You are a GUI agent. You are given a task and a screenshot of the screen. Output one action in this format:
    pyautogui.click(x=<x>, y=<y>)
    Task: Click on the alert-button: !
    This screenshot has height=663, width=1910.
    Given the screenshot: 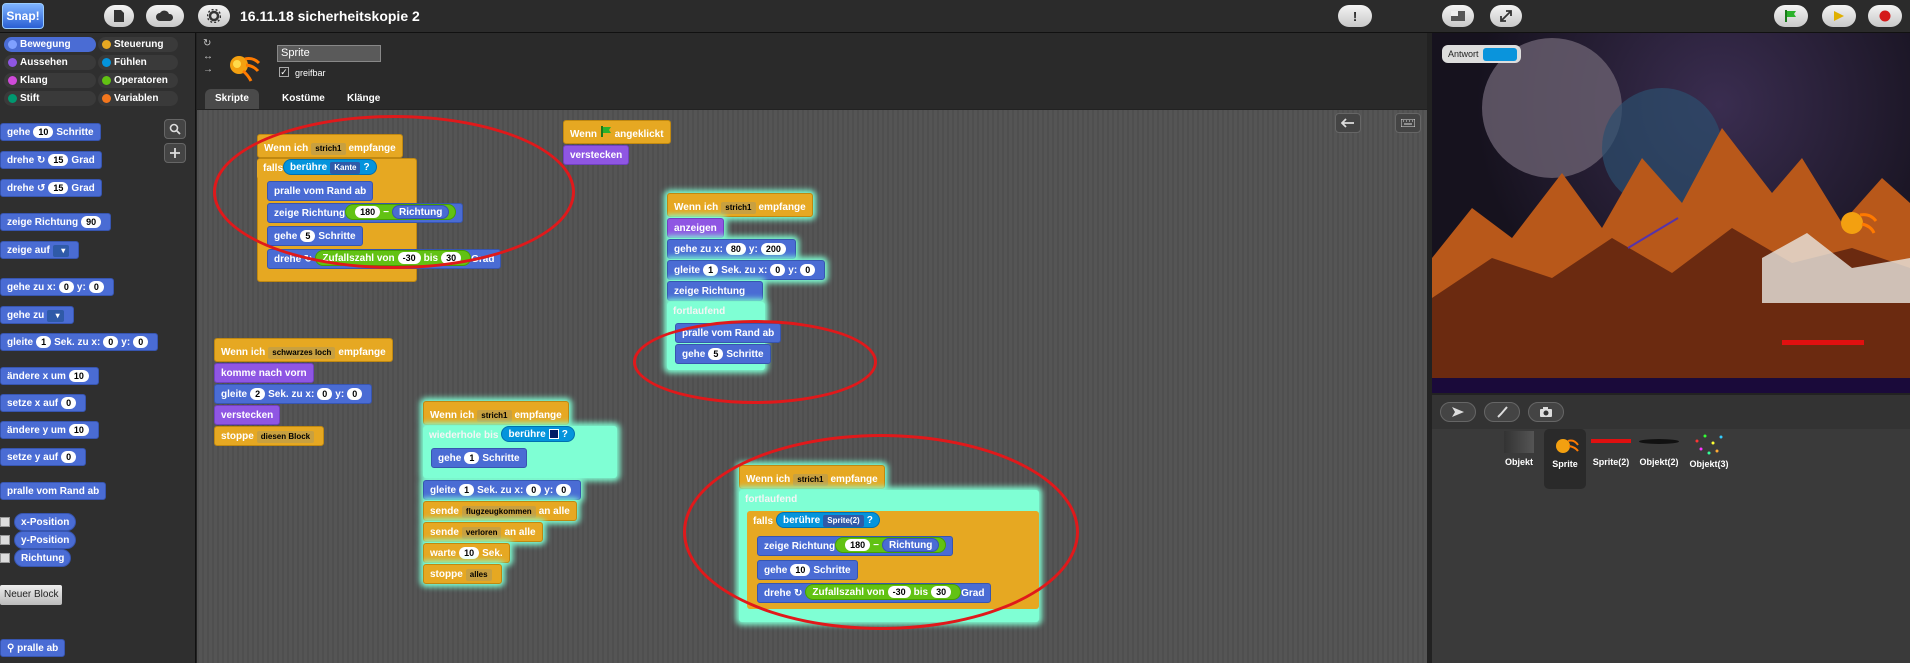 What is the action you would take?
    pyautogui.click(x=1355, y=16)
    